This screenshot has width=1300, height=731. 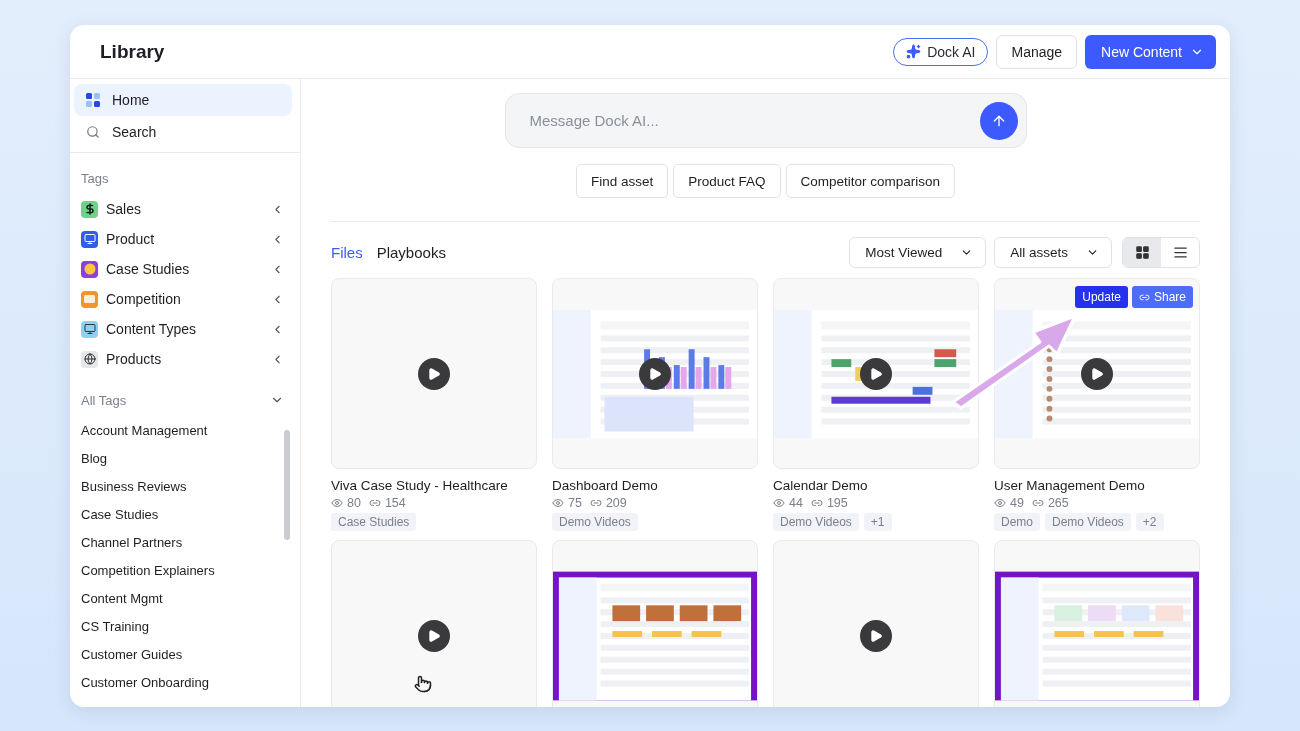 I want to click on dock-ai-button: Dock AI, so click(x=941, y=51).